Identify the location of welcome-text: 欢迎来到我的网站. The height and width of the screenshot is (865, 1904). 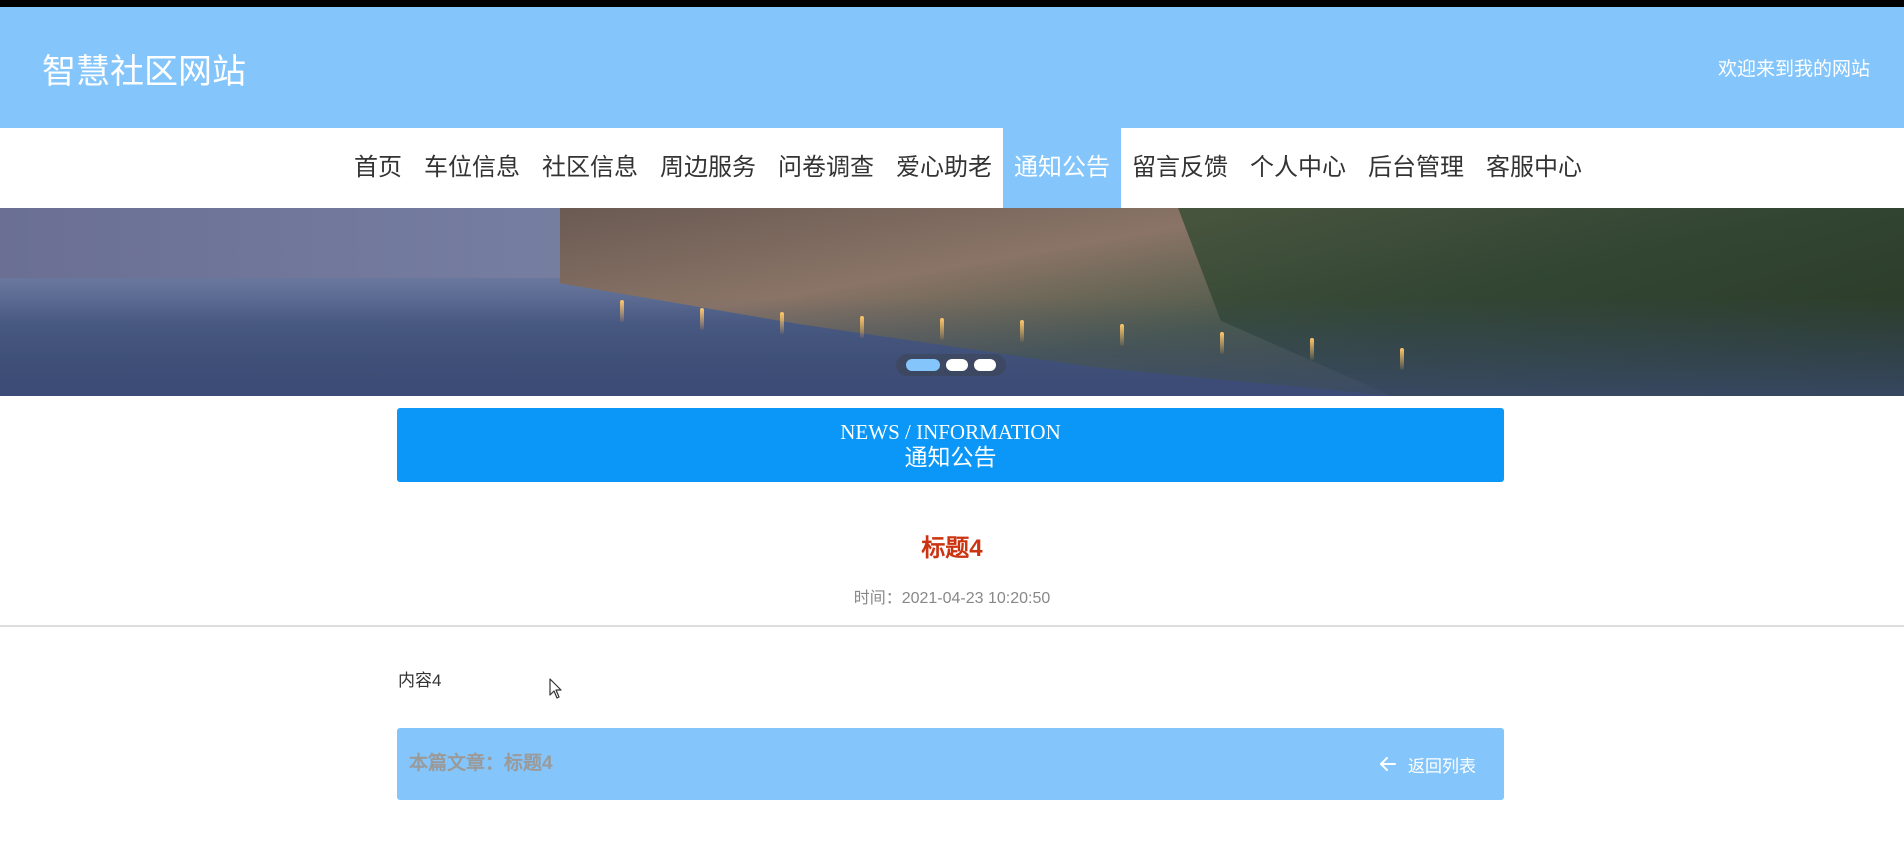
(1793, 69).